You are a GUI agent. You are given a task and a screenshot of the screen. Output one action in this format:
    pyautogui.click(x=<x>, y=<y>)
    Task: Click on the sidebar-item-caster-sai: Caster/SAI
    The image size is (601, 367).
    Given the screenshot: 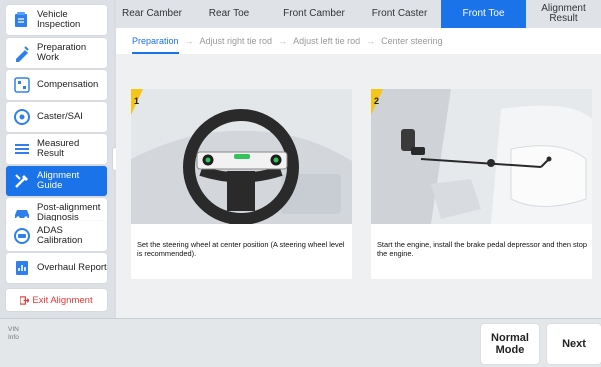 What is the action you would take?
    pyautogui.click(x=56, y=117)
    